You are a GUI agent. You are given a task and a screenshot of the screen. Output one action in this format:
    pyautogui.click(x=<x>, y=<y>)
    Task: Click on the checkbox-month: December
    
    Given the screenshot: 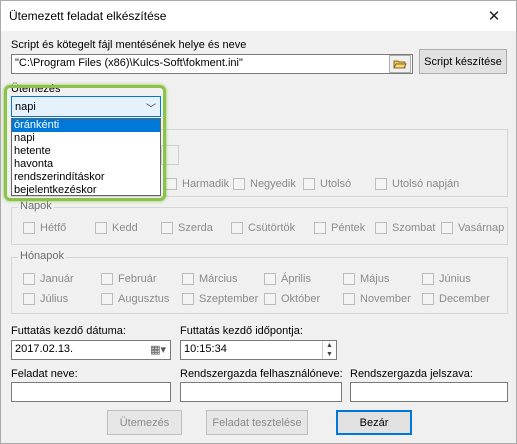 What is the action you would take?
    pyautogui.click(x=456, y=299)
    